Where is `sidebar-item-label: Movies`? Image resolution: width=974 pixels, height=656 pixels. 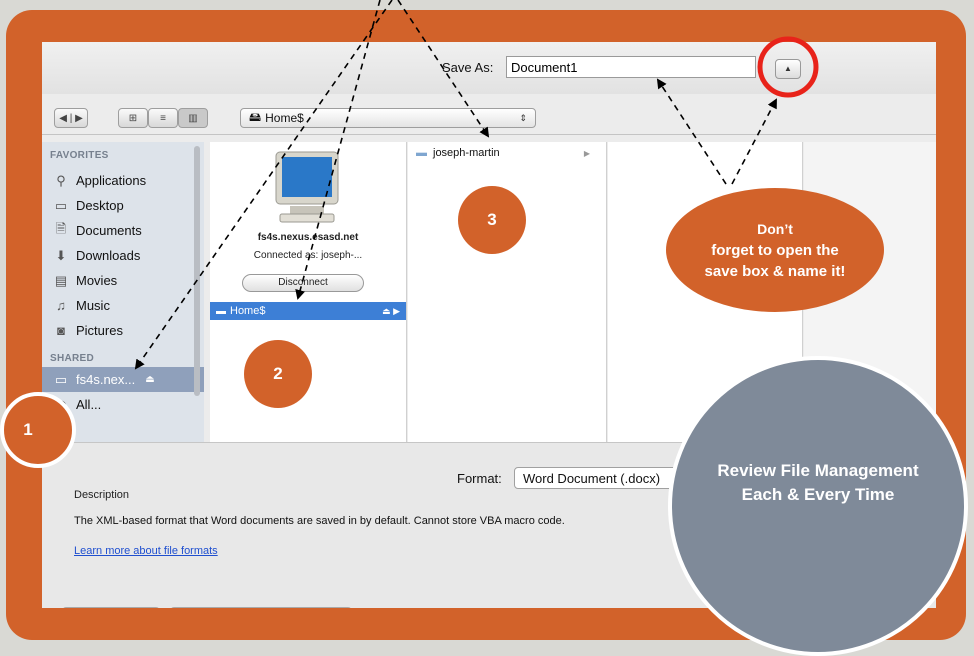 sidebar-item-label: Movies is located at coordinates (97, 280).